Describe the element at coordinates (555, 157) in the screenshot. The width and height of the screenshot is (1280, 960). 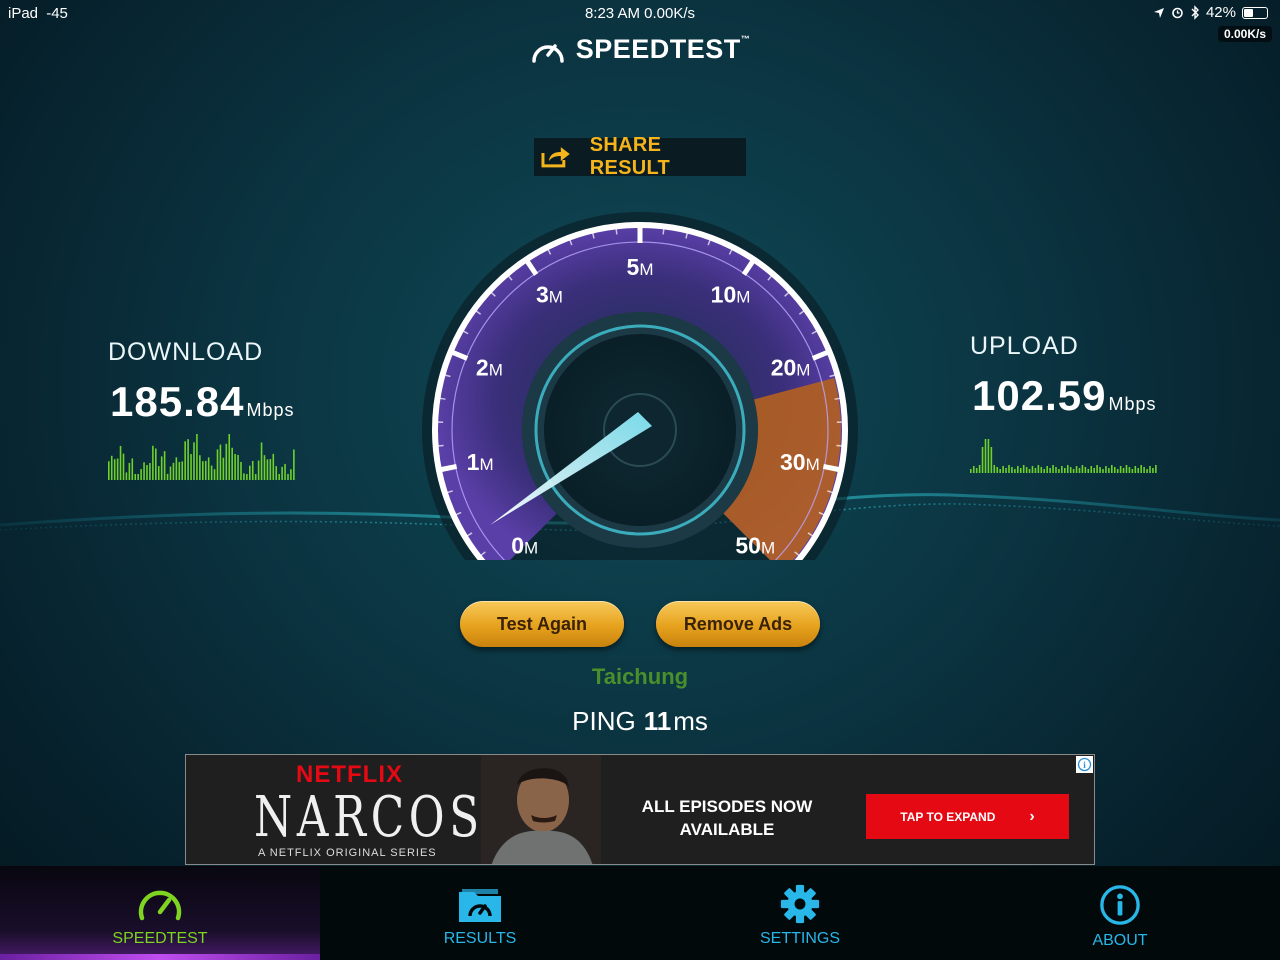
I see `share-icon` at that location.